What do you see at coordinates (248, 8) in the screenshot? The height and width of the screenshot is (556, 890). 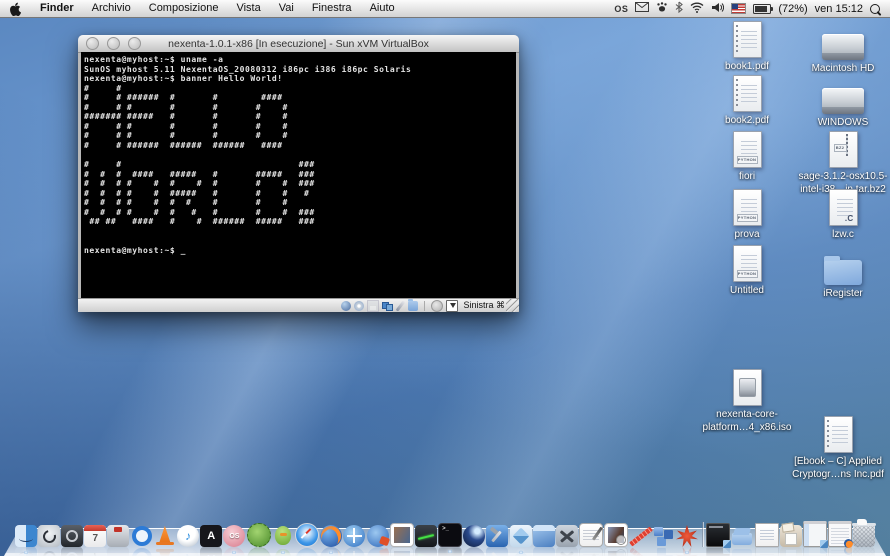 I see `menu-vista: Vista` at bounding box center [248, 8].